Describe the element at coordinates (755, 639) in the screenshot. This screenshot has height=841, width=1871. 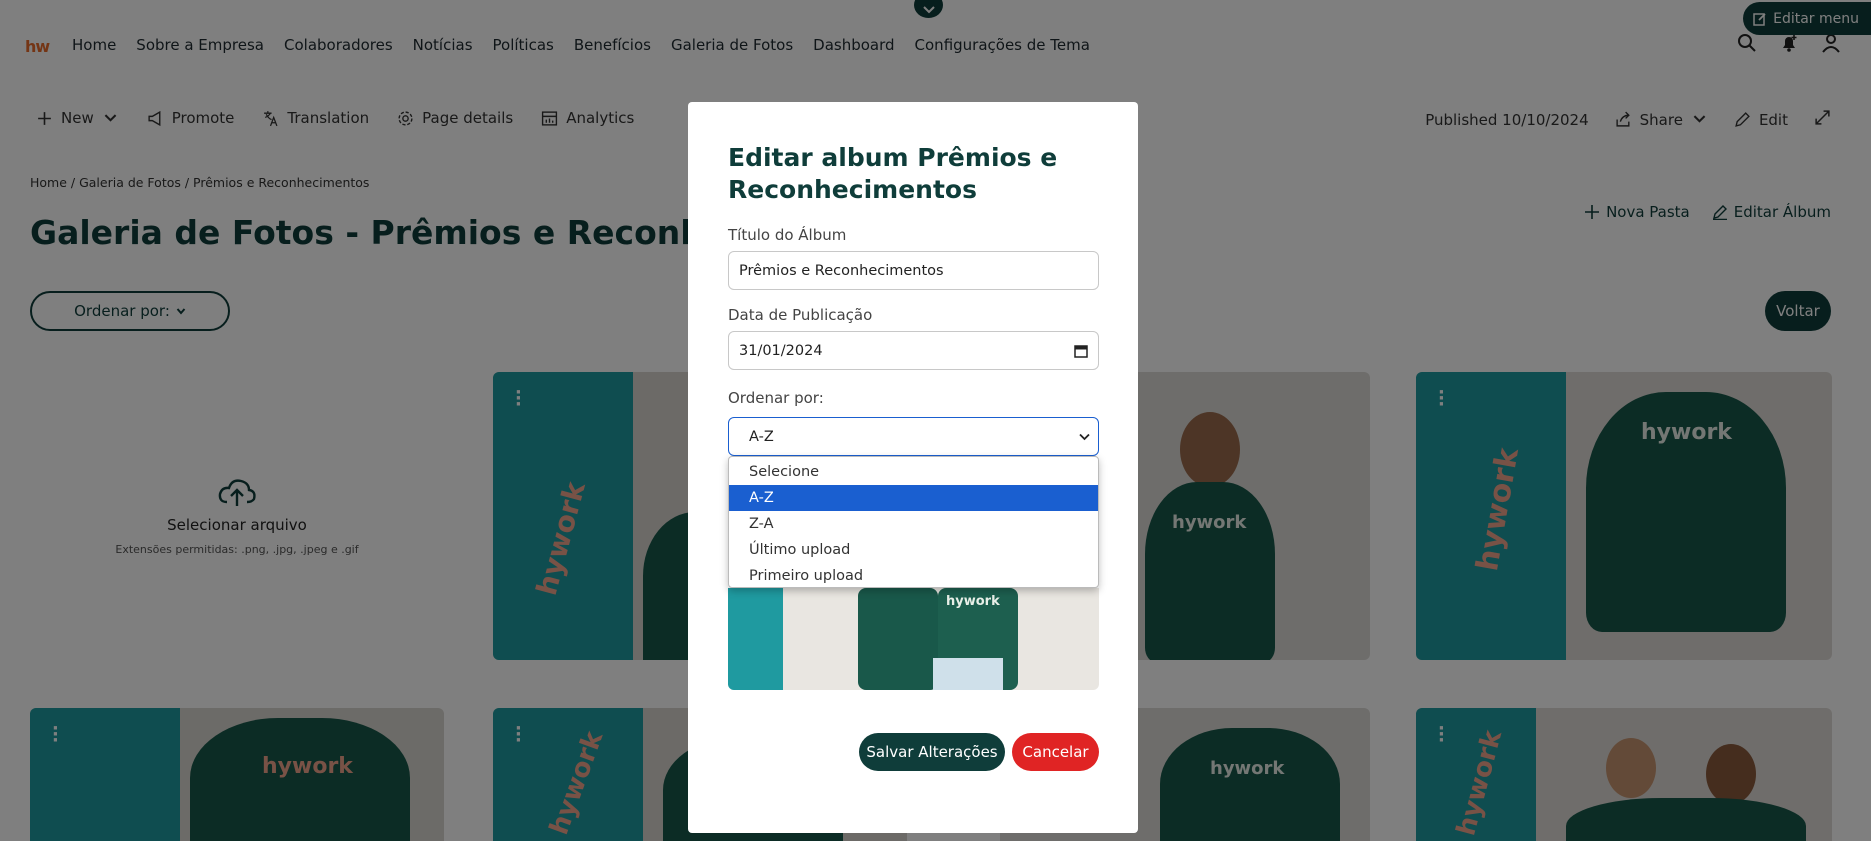
I see `photo-banner` at that location.